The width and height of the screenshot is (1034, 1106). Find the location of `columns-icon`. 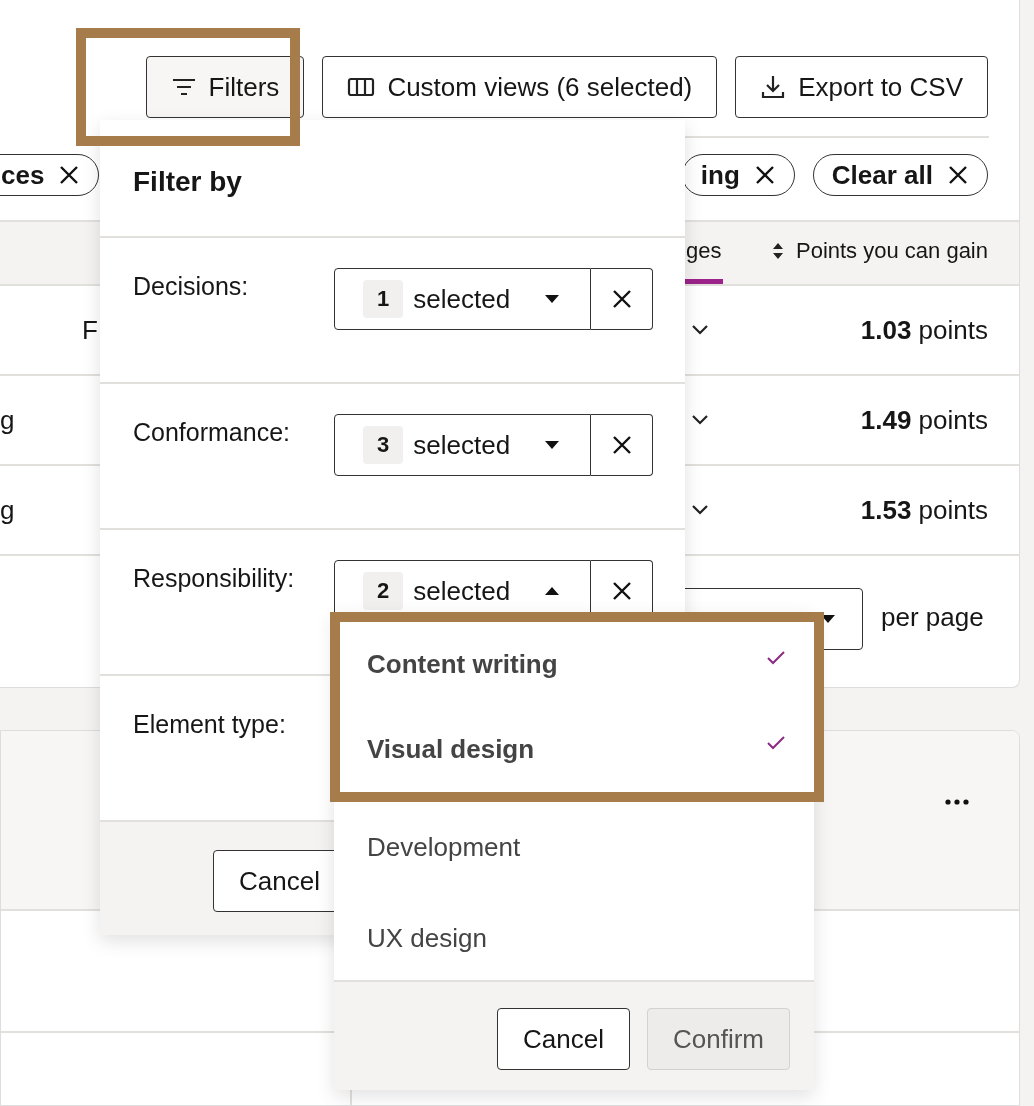

columns-icon is located at coordinates (361, 87).